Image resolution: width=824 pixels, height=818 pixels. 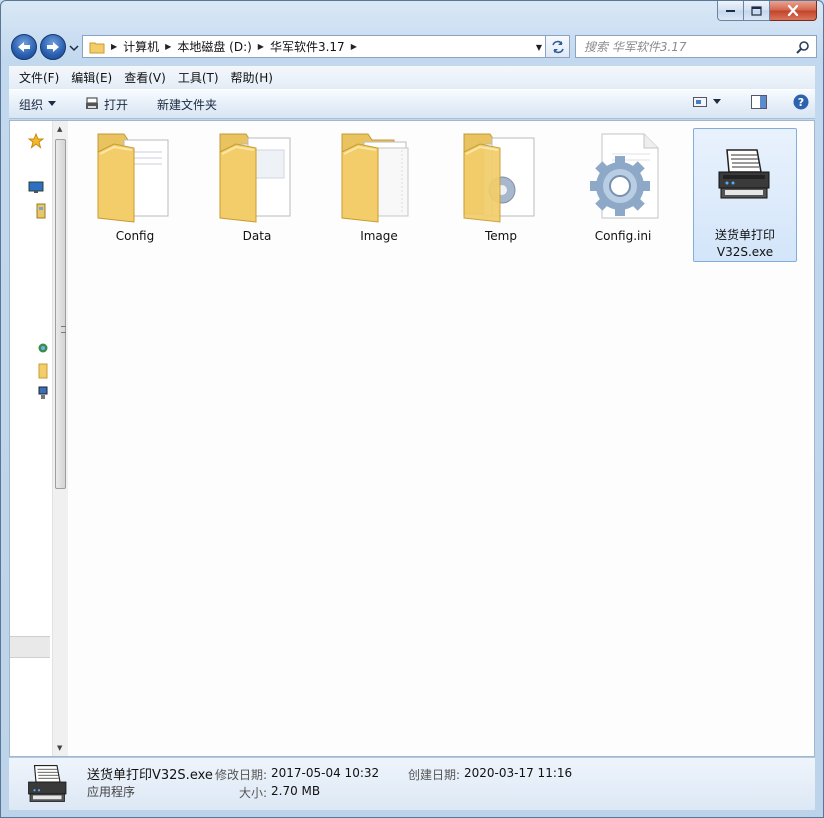 I want to click on minimize-button, so click(x=730, y=11).